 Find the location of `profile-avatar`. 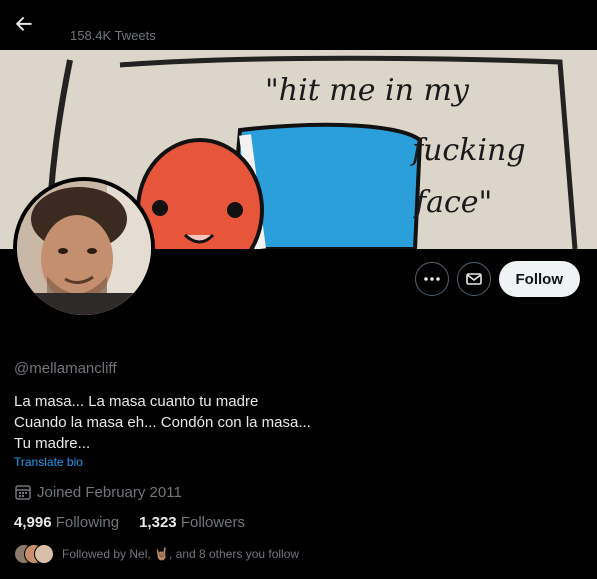

profile-avatar is located at coordinates (84, 248).